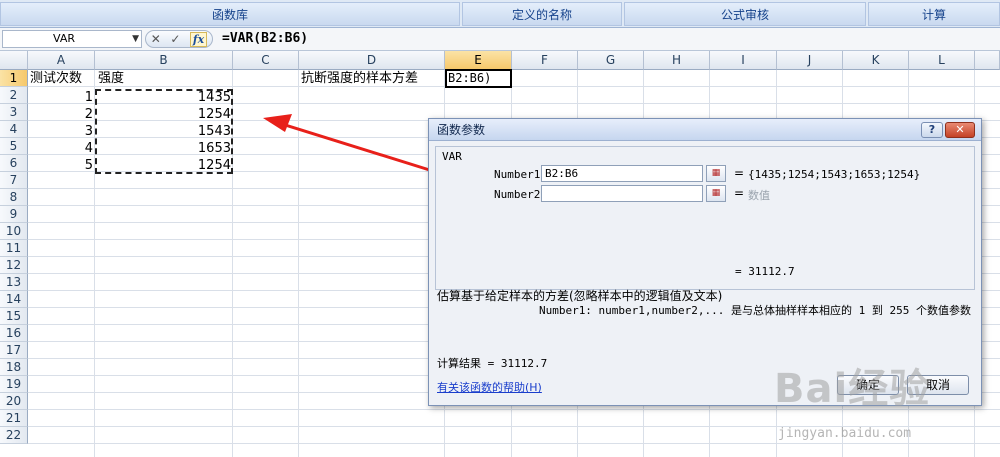  Describe the element at coordinates (14, 163) in the screenshot. I see `row-header-6: 6` at that location.